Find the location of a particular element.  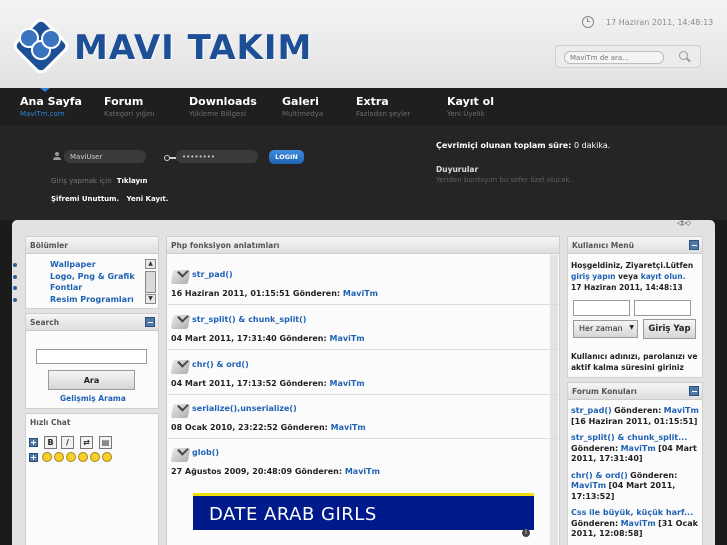

forum-topic-date: [16 Haziran 2011, 01:15:51] is located at coordinates (634, 421).